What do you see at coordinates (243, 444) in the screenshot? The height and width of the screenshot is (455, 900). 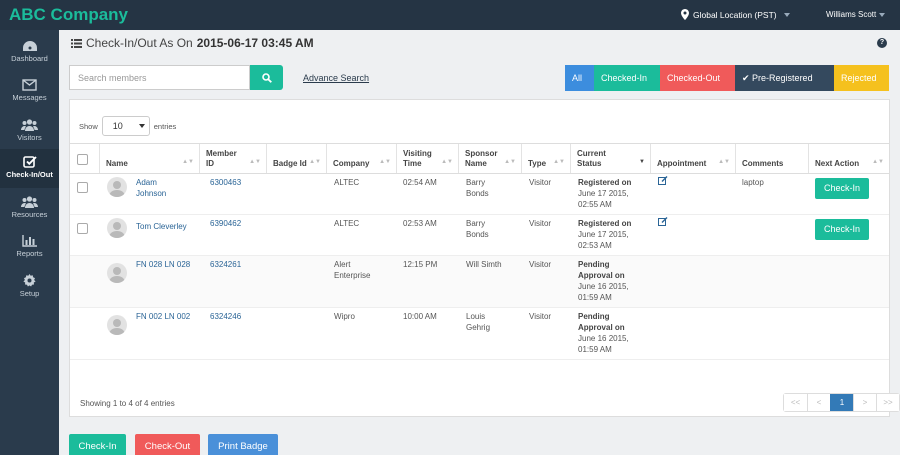 I see `print-badge-button: Print Badge` at bounding box center [243, 444].